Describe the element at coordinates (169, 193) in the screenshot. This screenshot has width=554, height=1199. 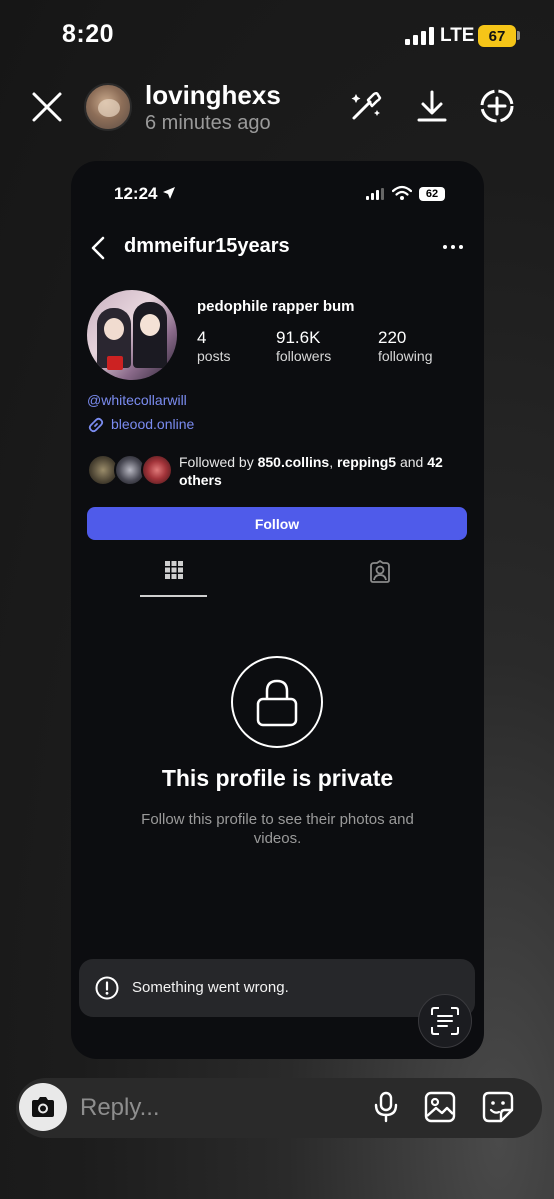
I see `location-arrow-icon` at that location.